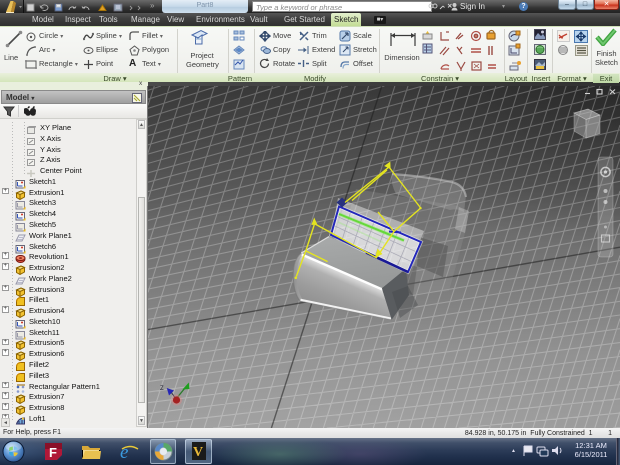 The height and width of the screenshot is (465, 620). I want to click on svg-text: Z, so click(162, 389).